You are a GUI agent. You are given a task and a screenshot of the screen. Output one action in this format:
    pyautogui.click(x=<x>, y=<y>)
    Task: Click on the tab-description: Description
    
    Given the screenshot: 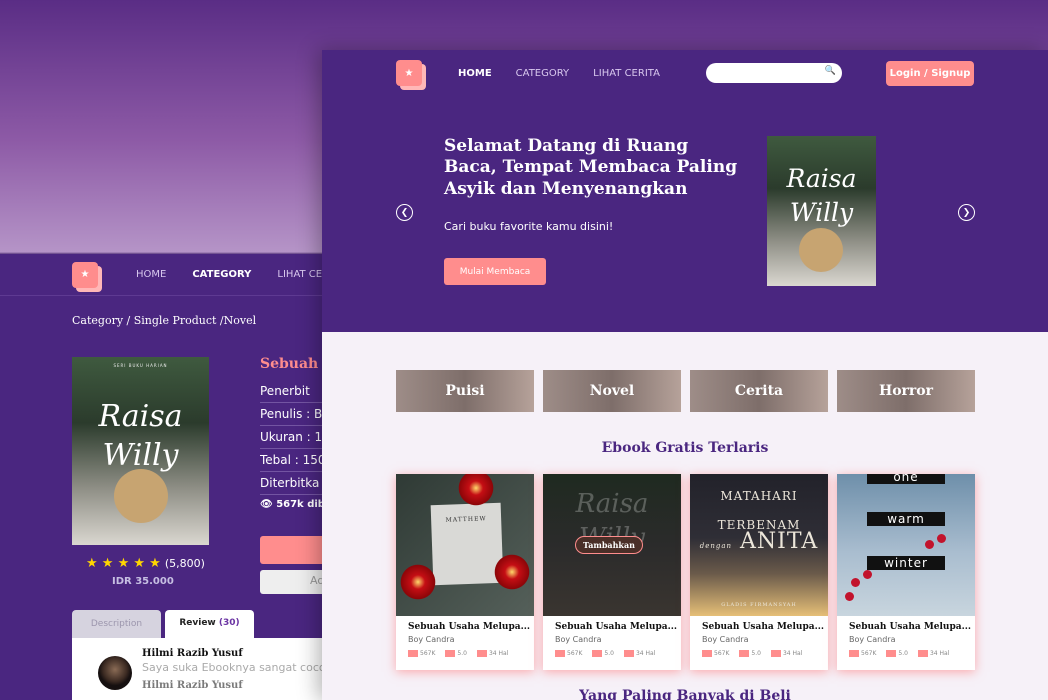 What is the action you would take?
    pyautogui.click(x=116, y=624)
    